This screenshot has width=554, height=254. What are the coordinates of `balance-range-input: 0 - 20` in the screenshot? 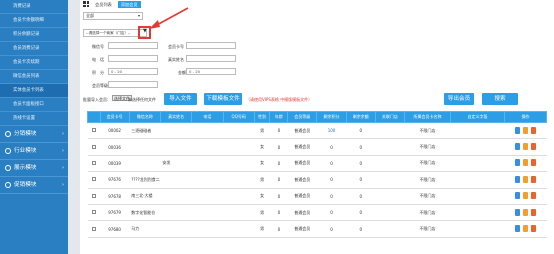 It's located at (211, 71).